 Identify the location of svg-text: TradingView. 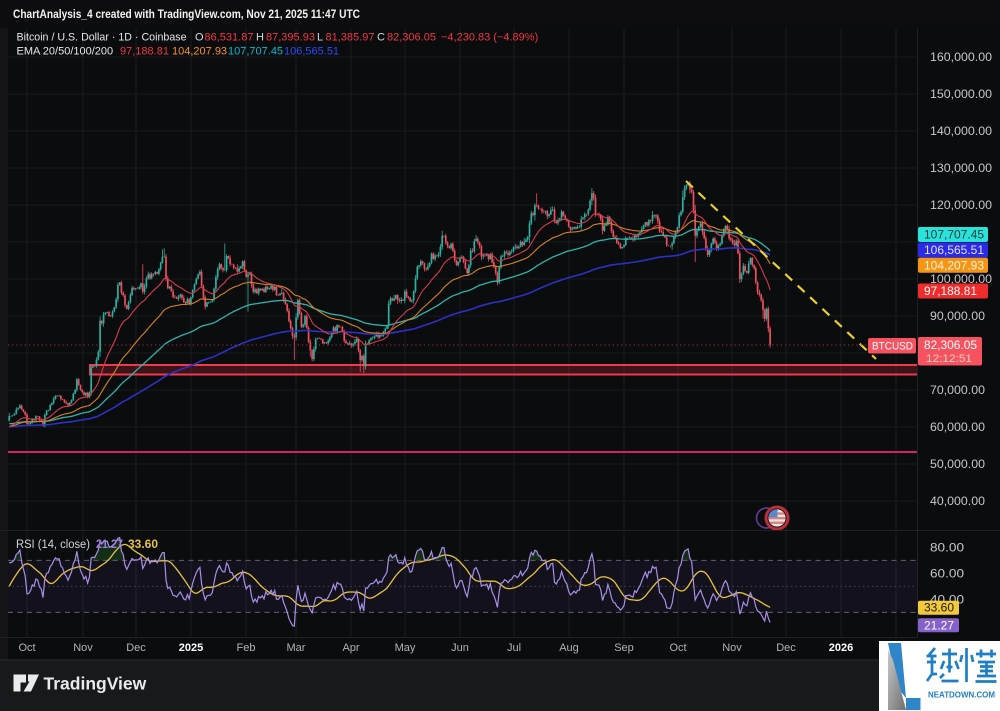
(95, 684).